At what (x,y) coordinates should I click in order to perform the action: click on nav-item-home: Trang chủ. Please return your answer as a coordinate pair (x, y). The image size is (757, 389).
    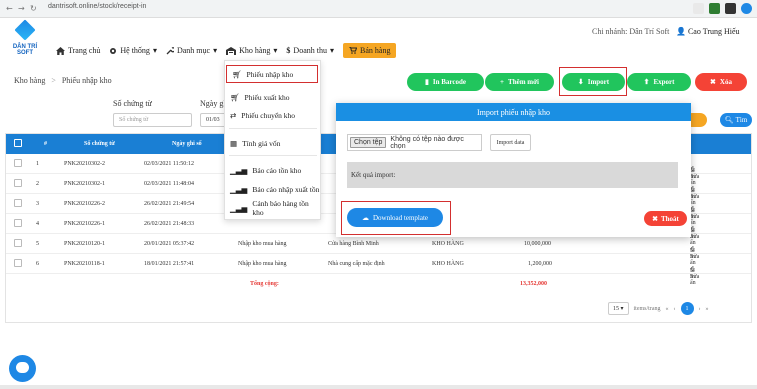
    Looking at the image, I should click on (78, 50).